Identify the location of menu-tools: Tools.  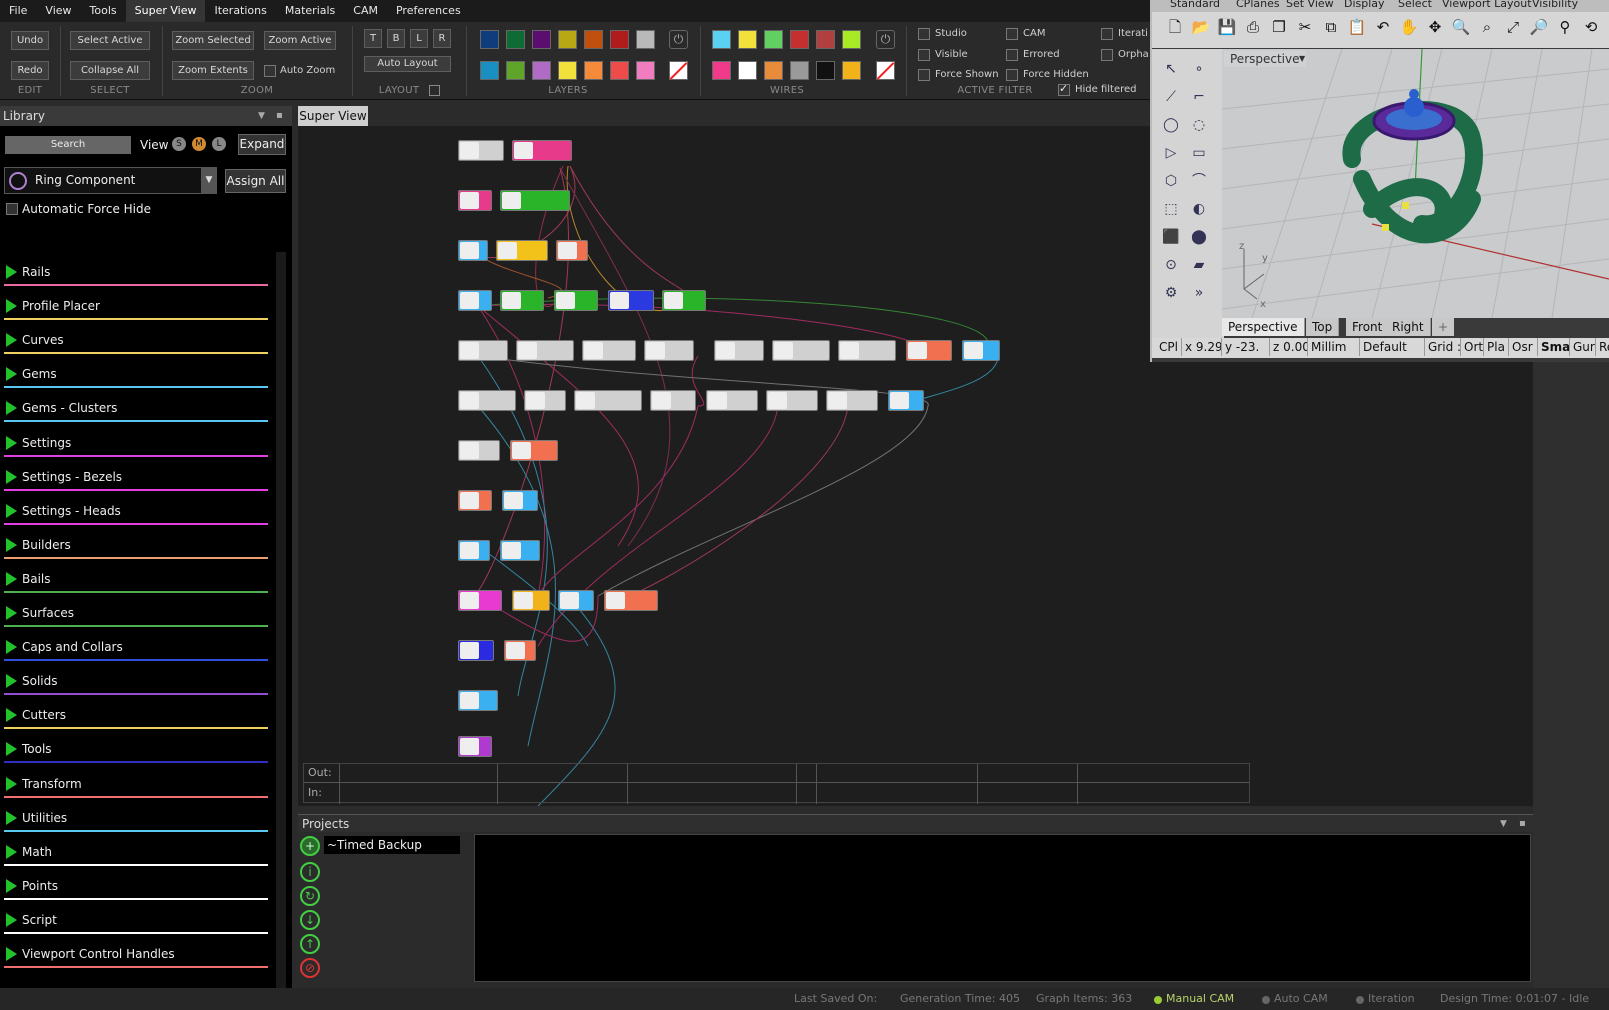
(103, 11).